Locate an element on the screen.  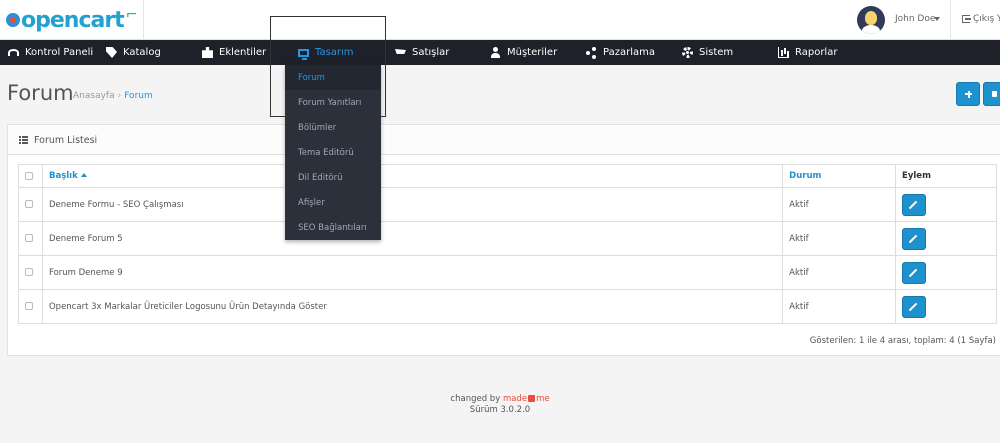
bar-chart-icon is located at coordinates (783, 52).